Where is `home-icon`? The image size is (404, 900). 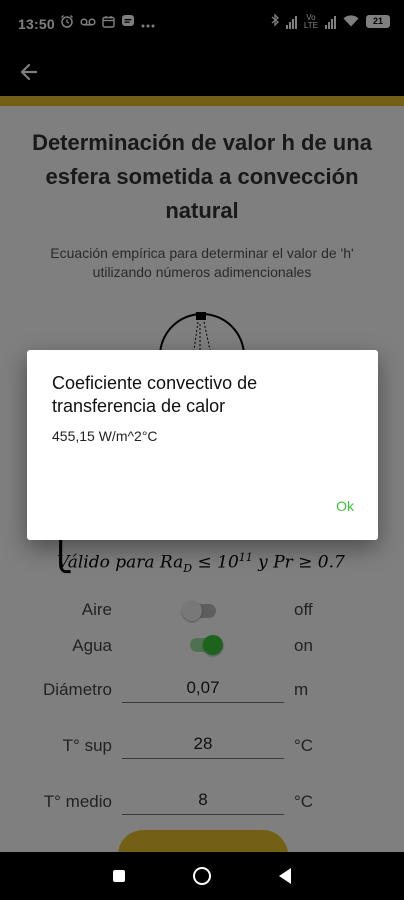
home-icon is located at coordinates (202, 876).